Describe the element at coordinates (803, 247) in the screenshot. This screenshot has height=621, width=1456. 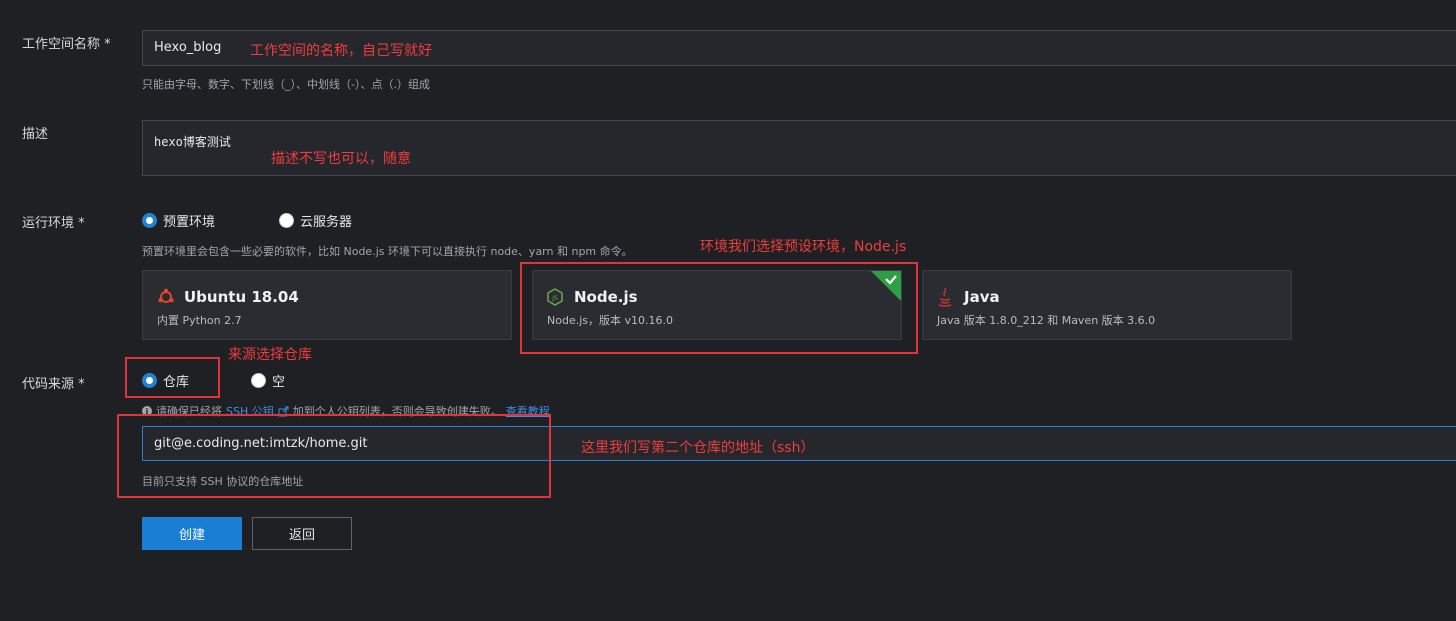
I see `runtime-annotation: 环境我们选择预设环境，Node.js` at that location.